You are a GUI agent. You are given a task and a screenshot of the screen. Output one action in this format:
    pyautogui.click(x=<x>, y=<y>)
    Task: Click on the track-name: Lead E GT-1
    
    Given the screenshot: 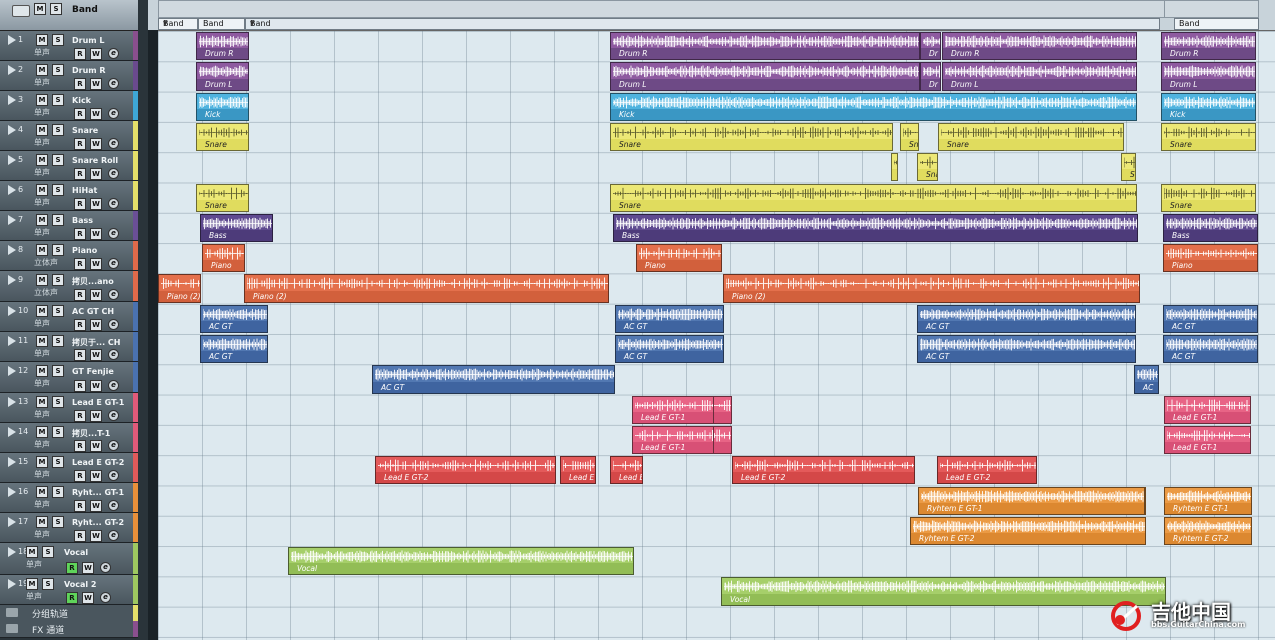 What is the action you would take?
    pyautogui.click(x=98, y=402)
    